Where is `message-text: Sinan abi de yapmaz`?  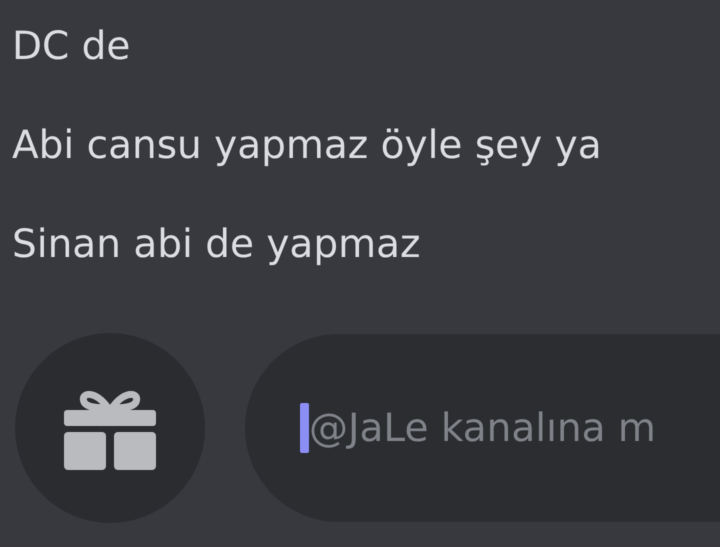
message-text: Sinan abi de yapmaz is located at coordinates (217, 245).